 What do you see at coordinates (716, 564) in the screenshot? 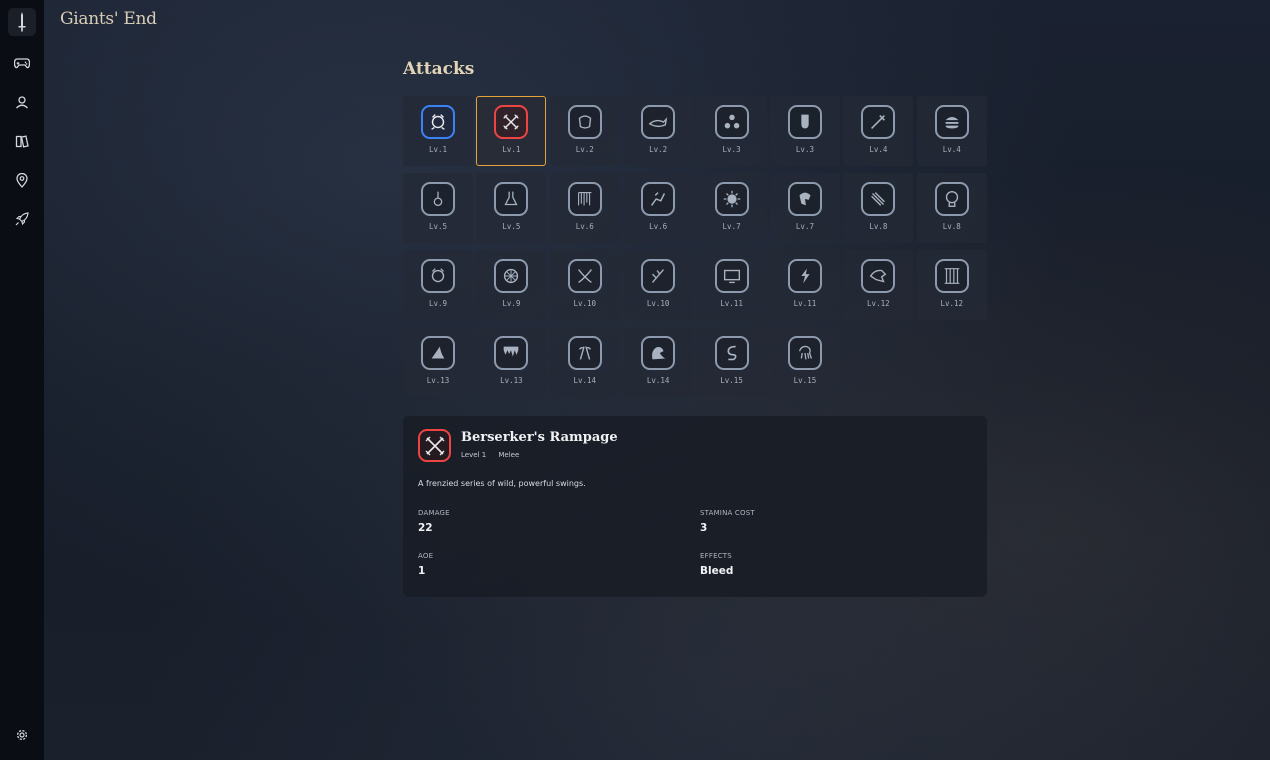
I see `effects-stat: EFFECTS Bleed` at bounding box center [716, 564].